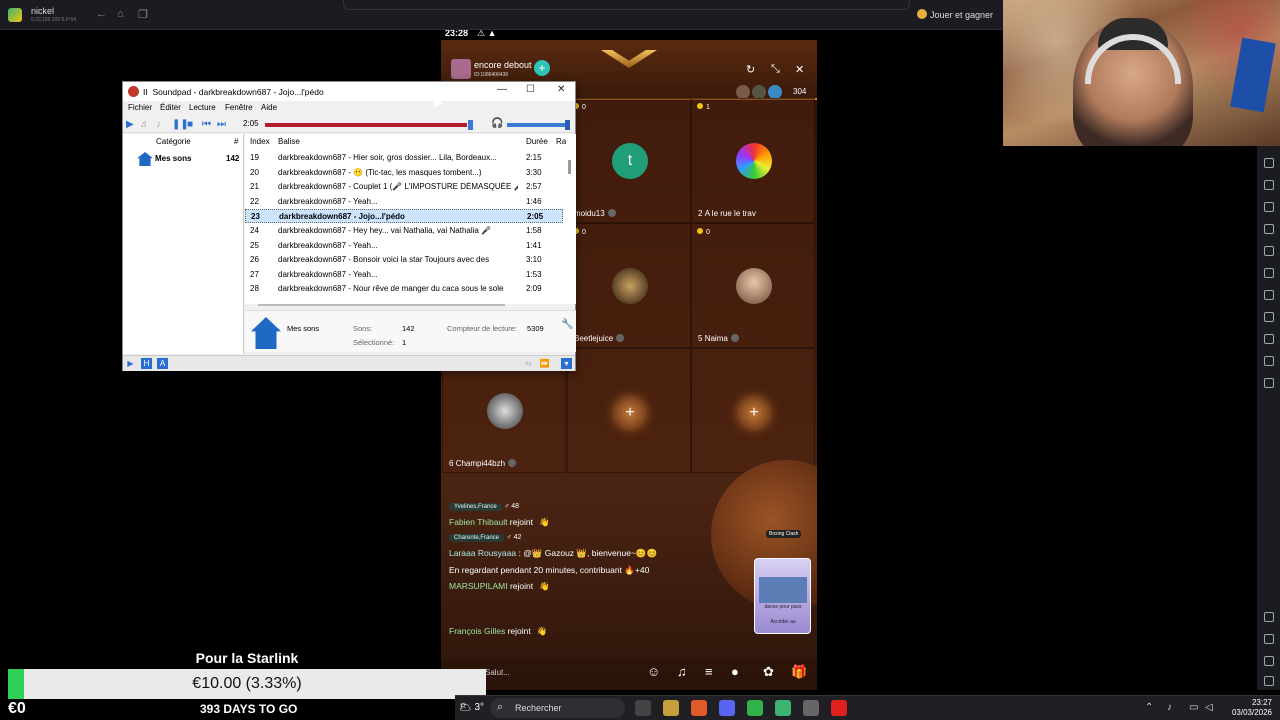 The image size is (1280, 720). I want to click on audio-icon: ♫, so click(682, 671).